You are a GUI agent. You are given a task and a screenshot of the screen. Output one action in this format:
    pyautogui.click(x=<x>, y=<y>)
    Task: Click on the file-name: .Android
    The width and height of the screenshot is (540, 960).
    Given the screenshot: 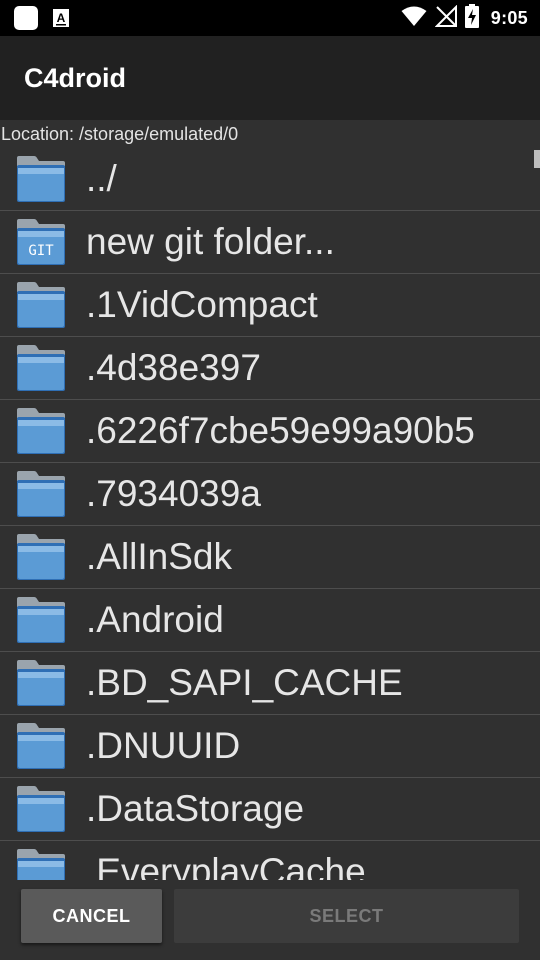 What is the action you would take?
    pyautogui.click(x=155, y=619)
    